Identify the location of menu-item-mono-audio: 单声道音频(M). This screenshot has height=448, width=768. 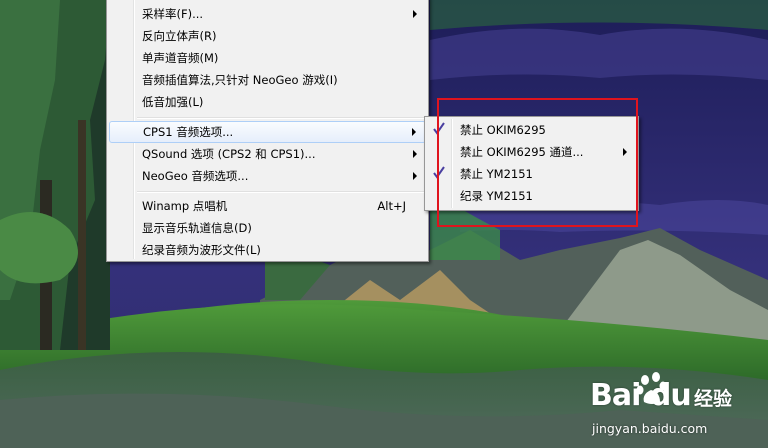
(267, 58).